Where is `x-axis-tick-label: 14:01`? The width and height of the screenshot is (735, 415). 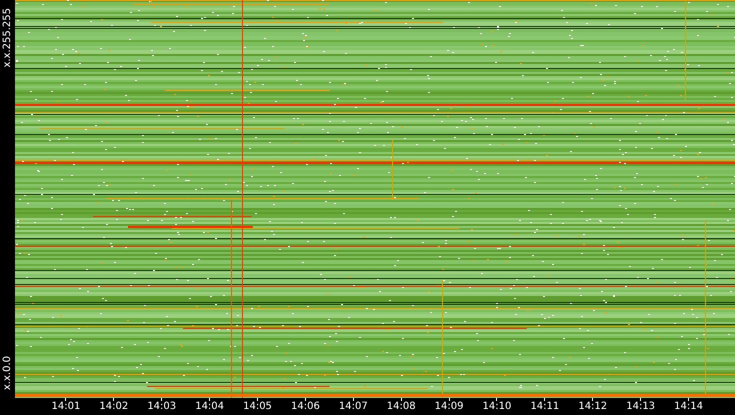 x-axis-tick-label: 14:01 is located at coordinates (66, 407).